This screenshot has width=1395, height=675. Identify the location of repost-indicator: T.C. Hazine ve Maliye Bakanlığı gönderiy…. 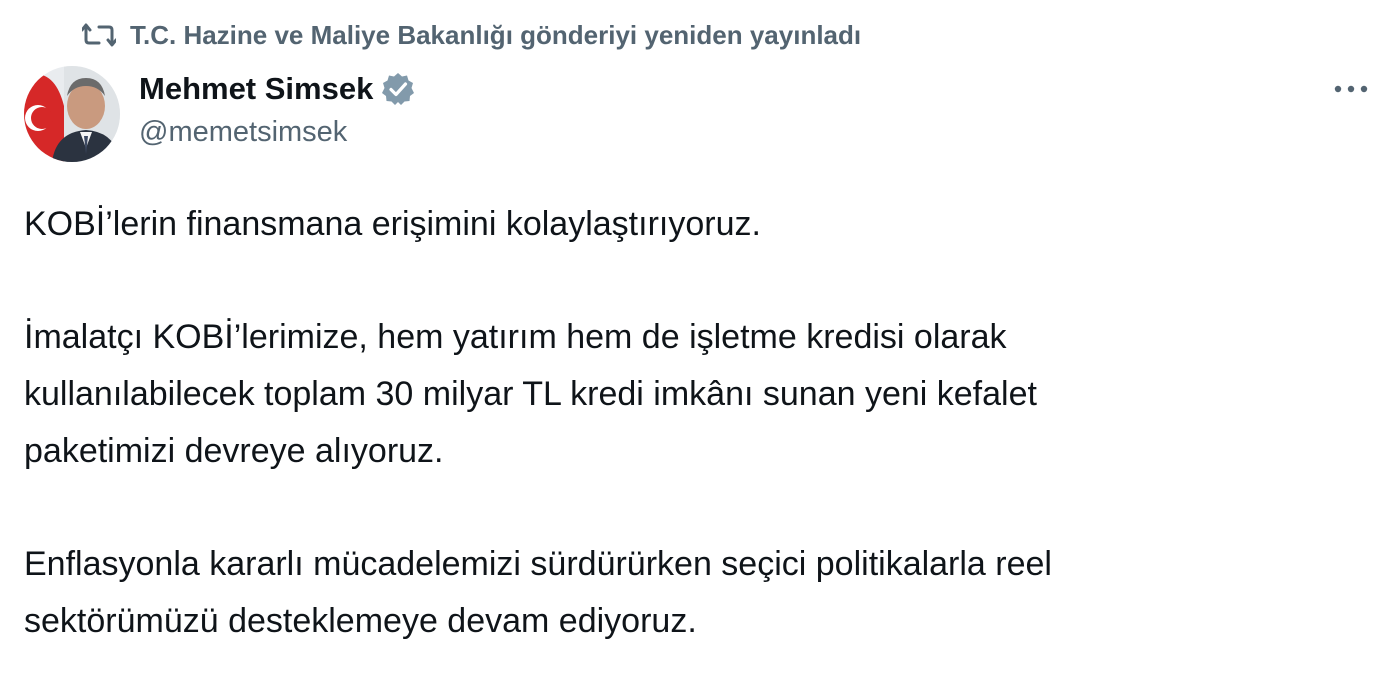
(471, 35).